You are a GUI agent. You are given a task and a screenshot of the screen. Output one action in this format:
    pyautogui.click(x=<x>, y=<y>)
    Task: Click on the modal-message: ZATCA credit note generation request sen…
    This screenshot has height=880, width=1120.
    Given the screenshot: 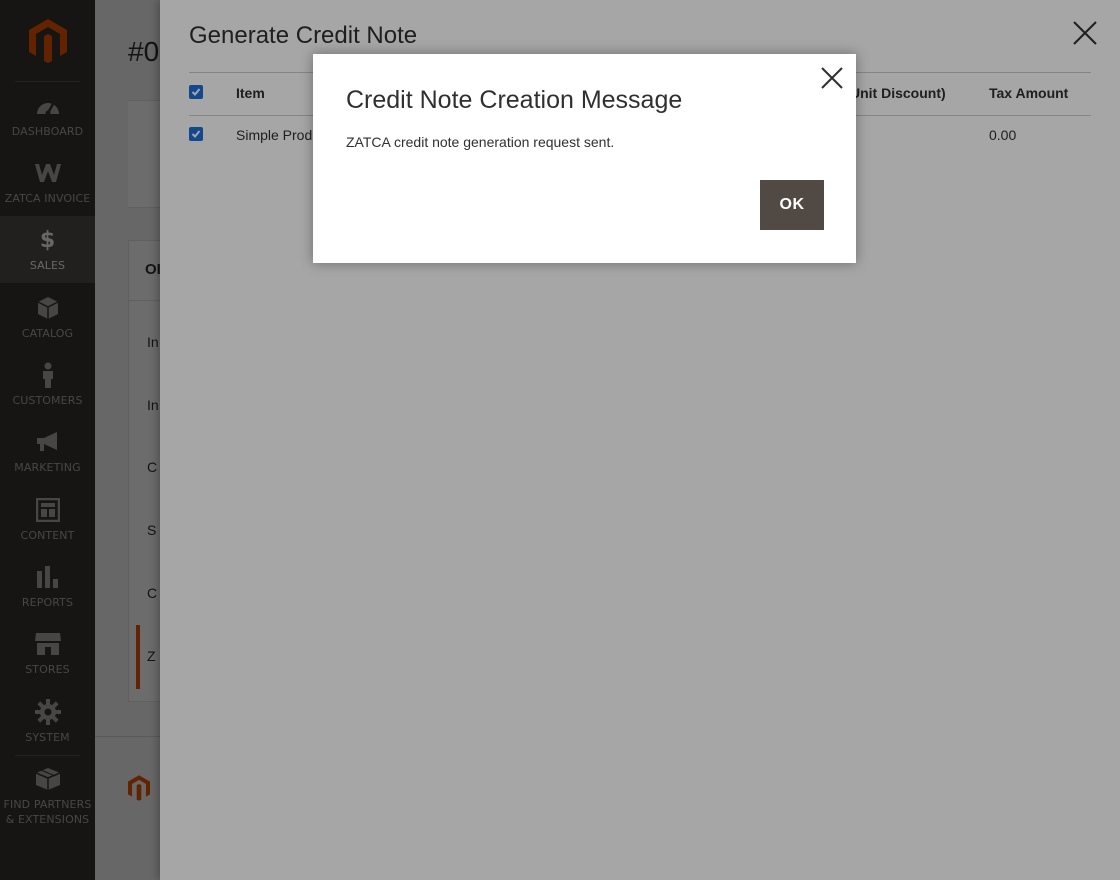 What is the action you would take?
    pyautogui.click(x=480, y=142)
    